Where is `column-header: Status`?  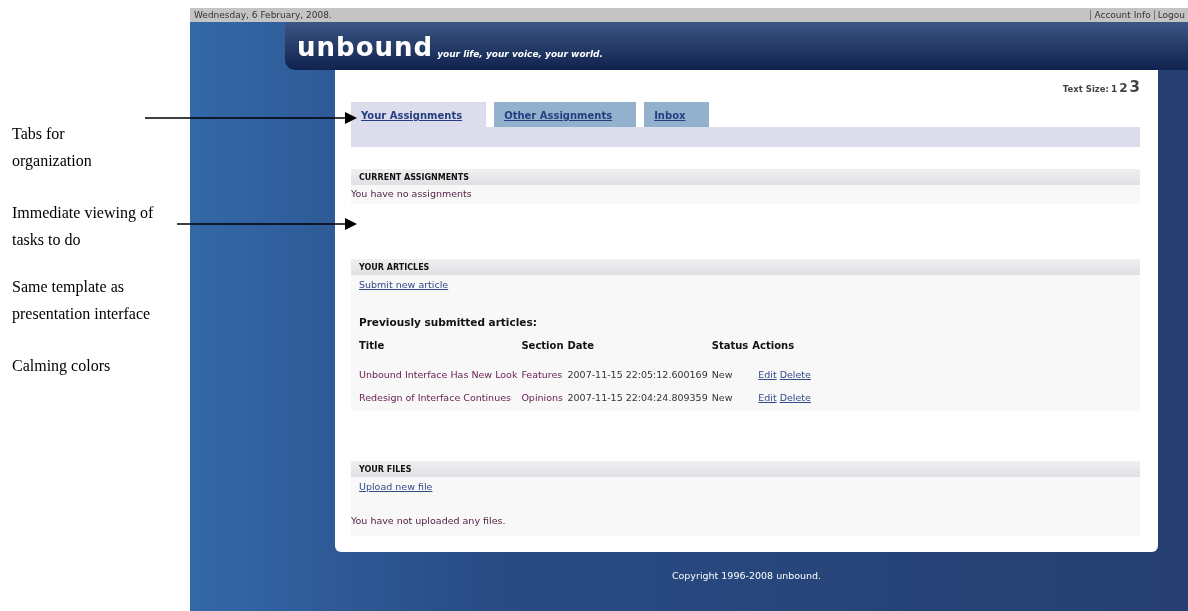
column-header: Status is located at coordinates (730, 346).